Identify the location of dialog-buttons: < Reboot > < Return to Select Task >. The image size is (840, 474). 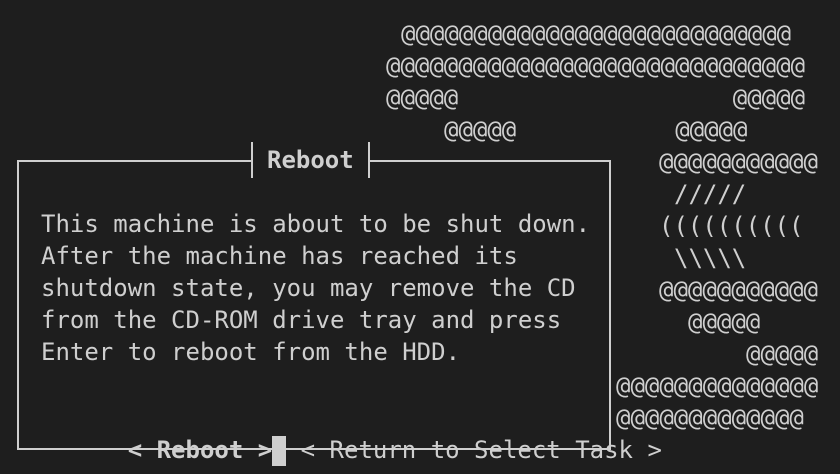
(351, 434).